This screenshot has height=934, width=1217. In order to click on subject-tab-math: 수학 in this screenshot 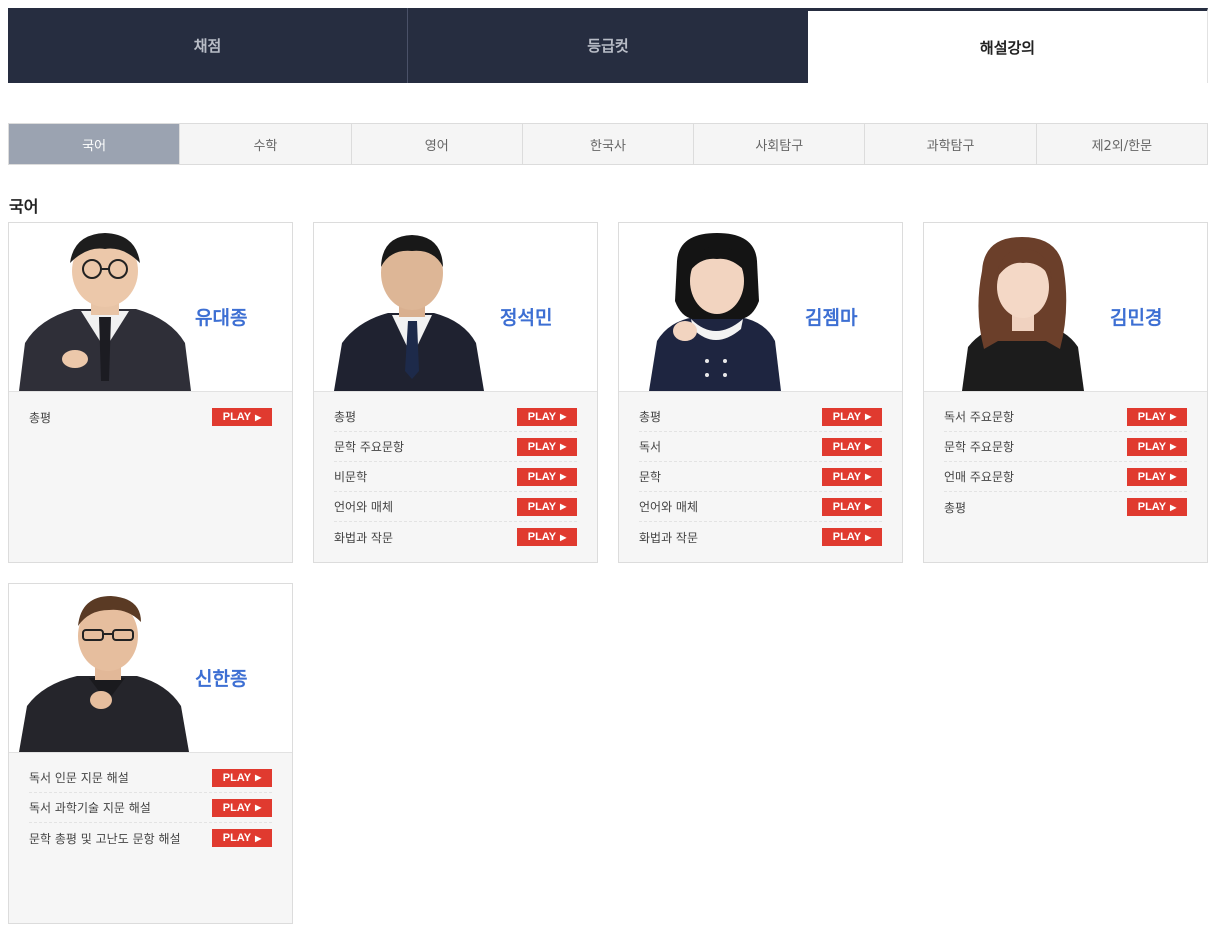, I will do `click(264, 144)`.